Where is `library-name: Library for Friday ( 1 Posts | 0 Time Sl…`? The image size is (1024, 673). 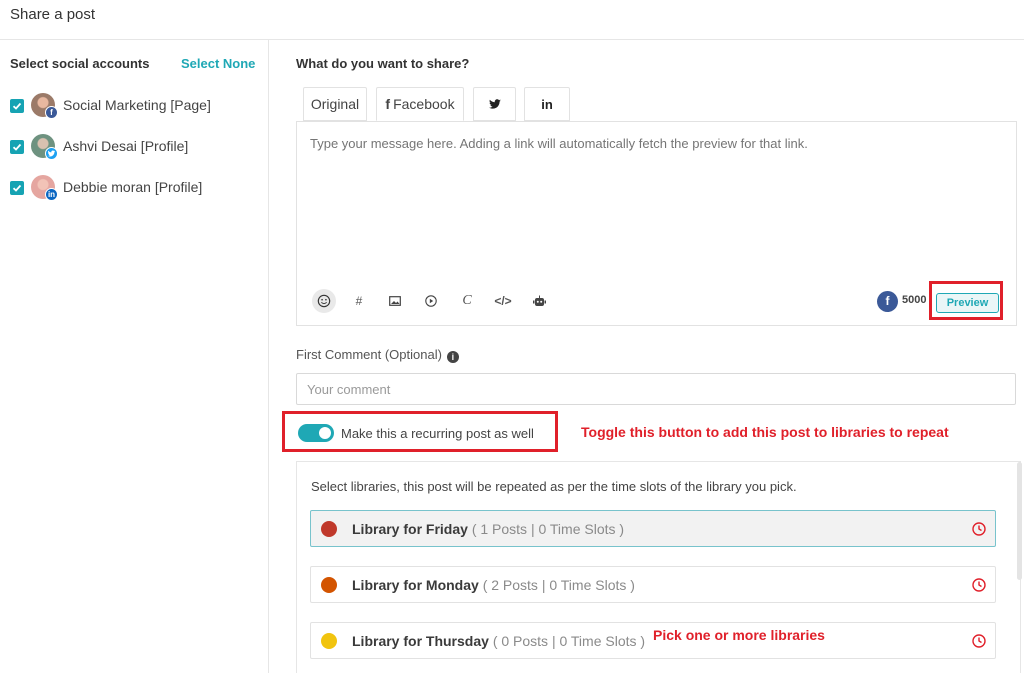
library-name: Library for Friday ( 1 Posts | 0 Time Sl… is located at coordinates (488, 529).